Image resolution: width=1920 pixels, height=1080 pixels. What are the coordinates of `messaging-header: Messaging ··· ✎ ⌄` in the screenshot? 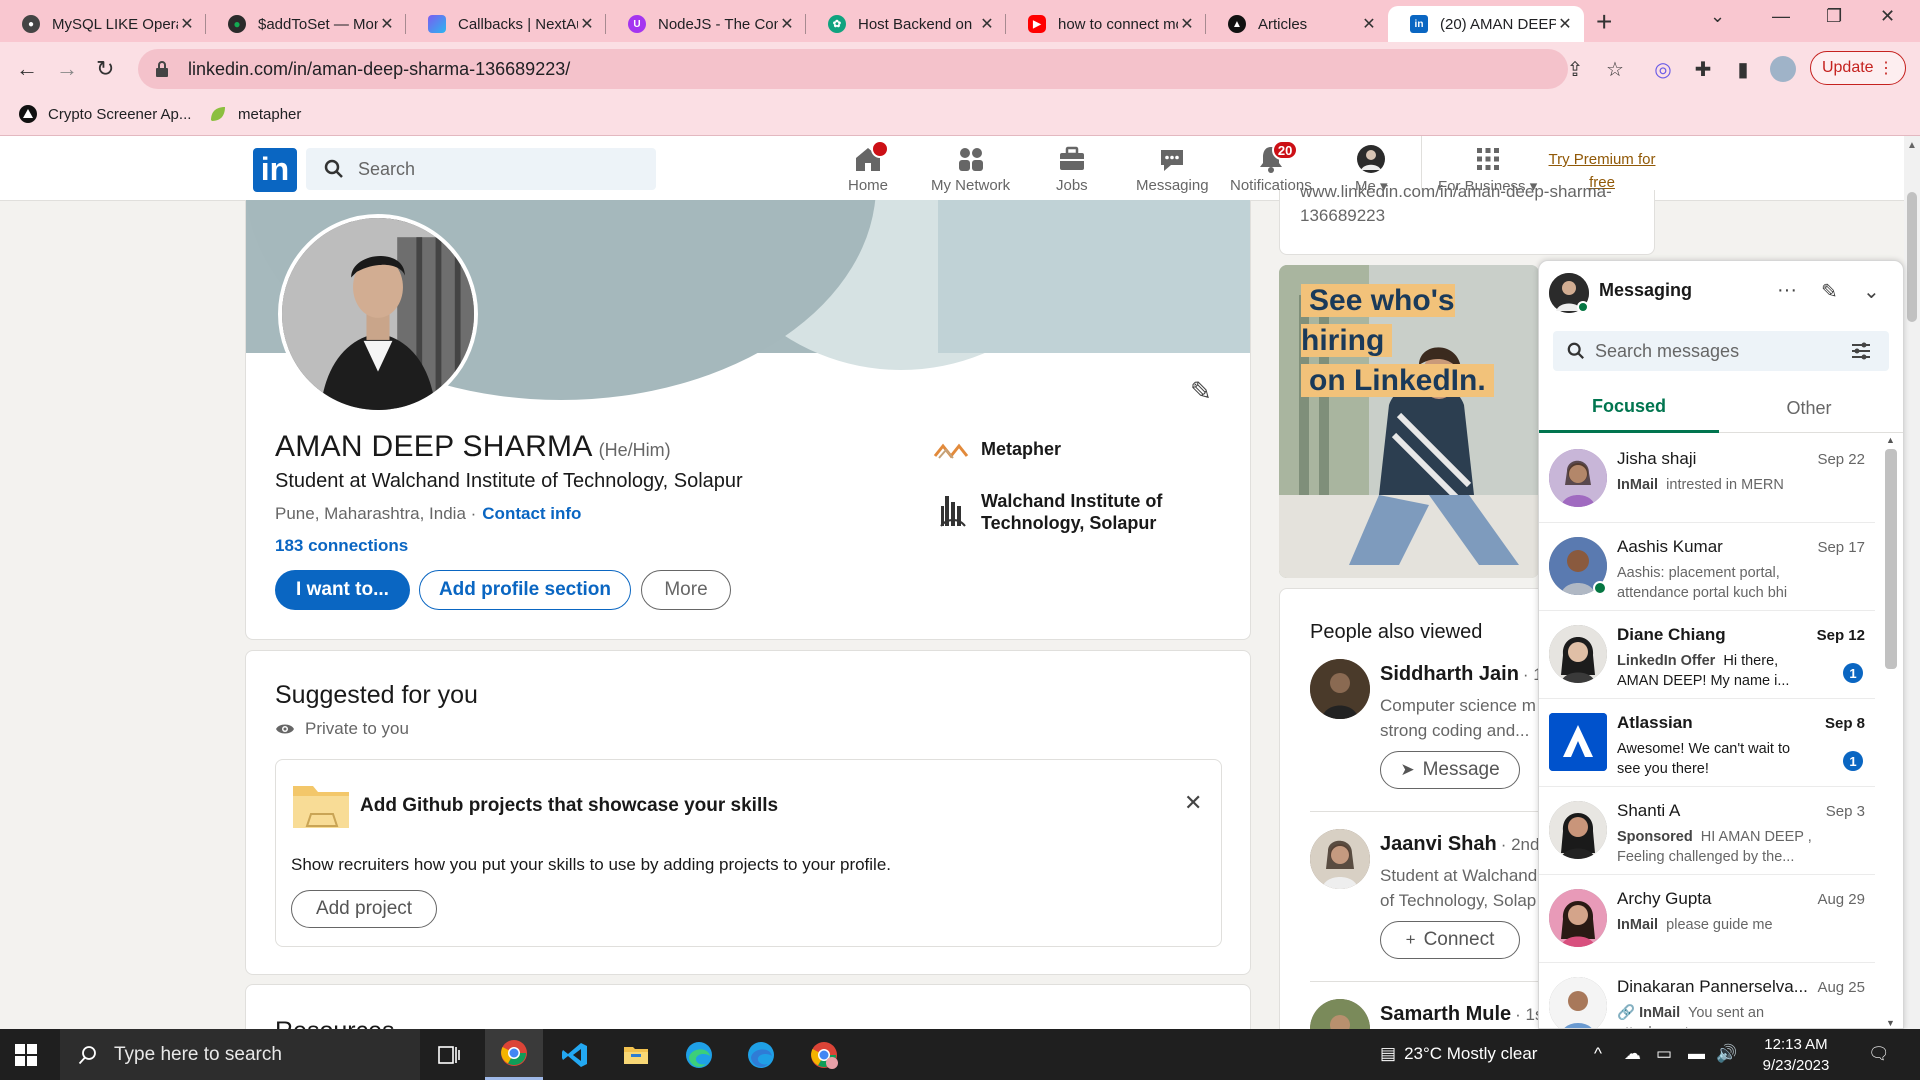 It's located at (1721, 292).